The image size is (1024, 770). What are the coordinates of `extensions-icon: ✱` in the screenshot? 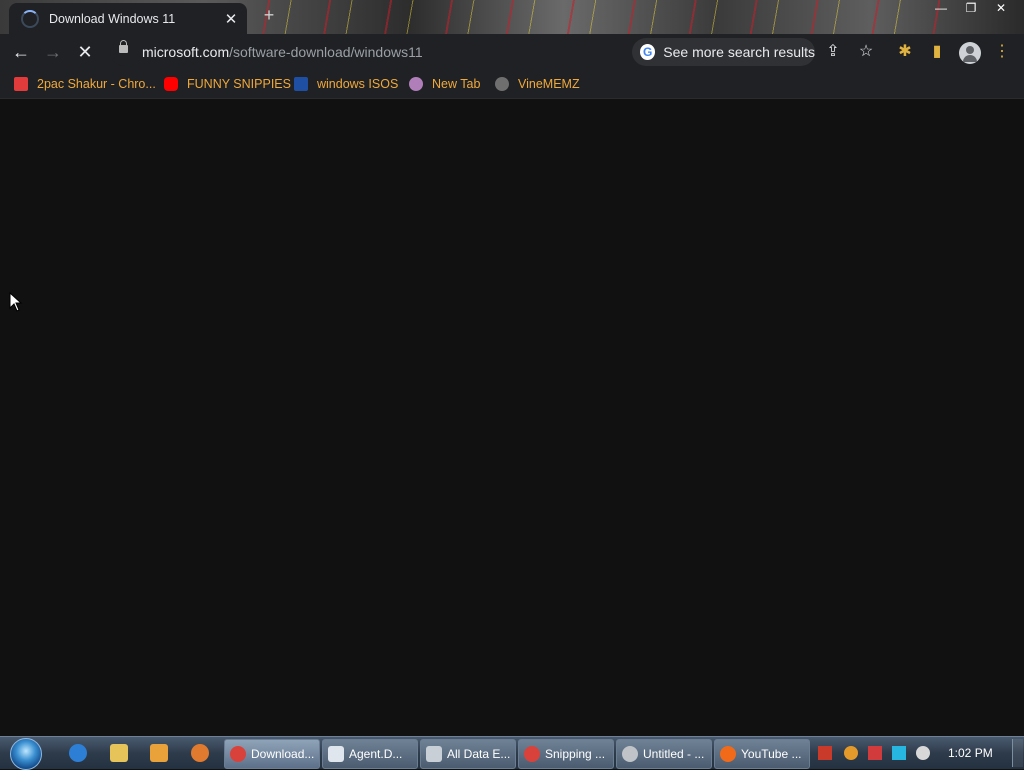 It's located at (905, 52).